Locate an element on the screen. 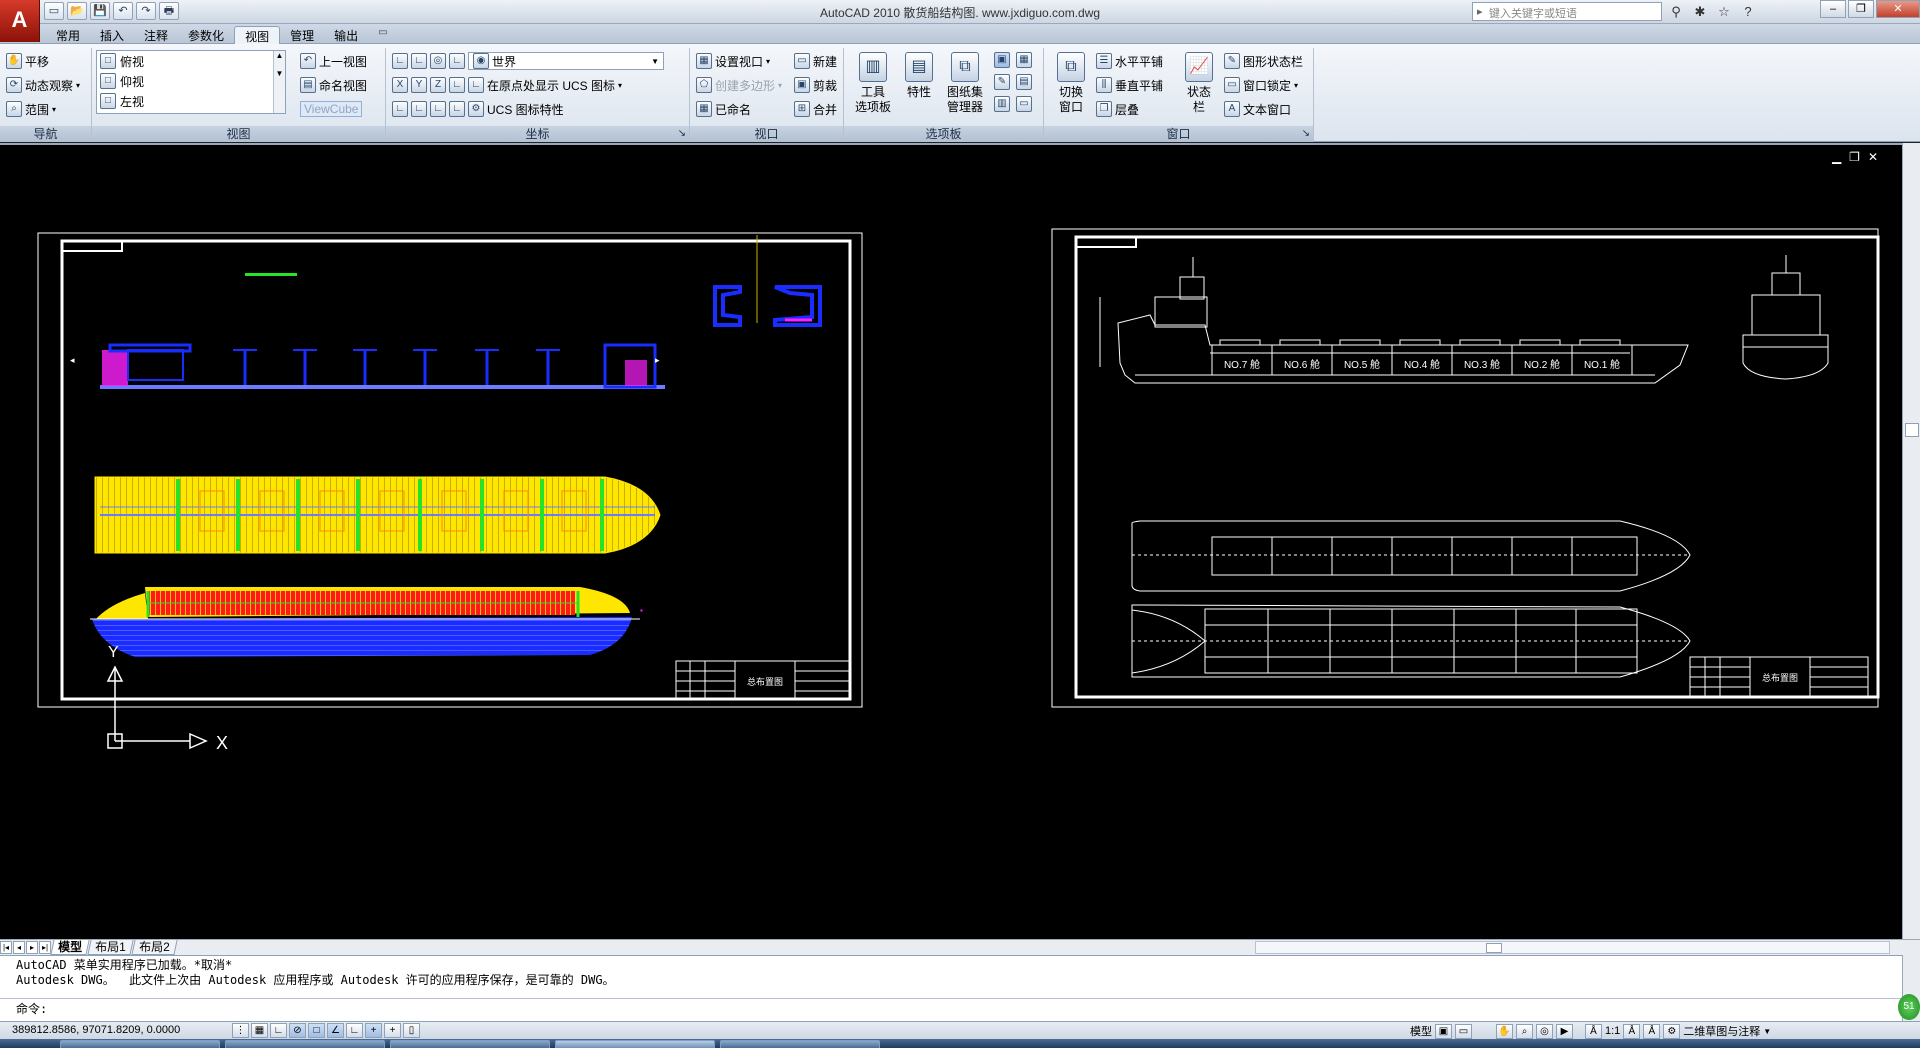 This screenshot has width=1920, height=1048. layout-tab-layout2: 布局2 is located at coordinates (154, 947).